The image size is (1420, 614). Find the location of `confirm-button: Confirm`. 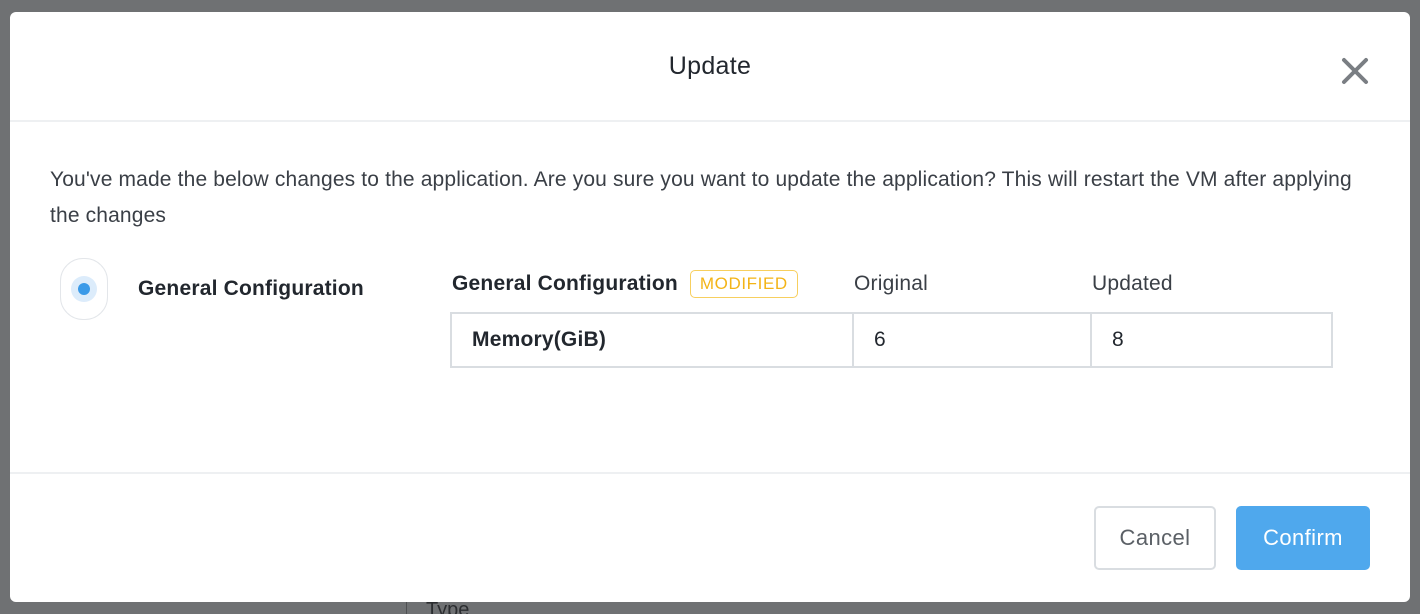

confirm-button: Confirm is located at coordinates (1303, 538).